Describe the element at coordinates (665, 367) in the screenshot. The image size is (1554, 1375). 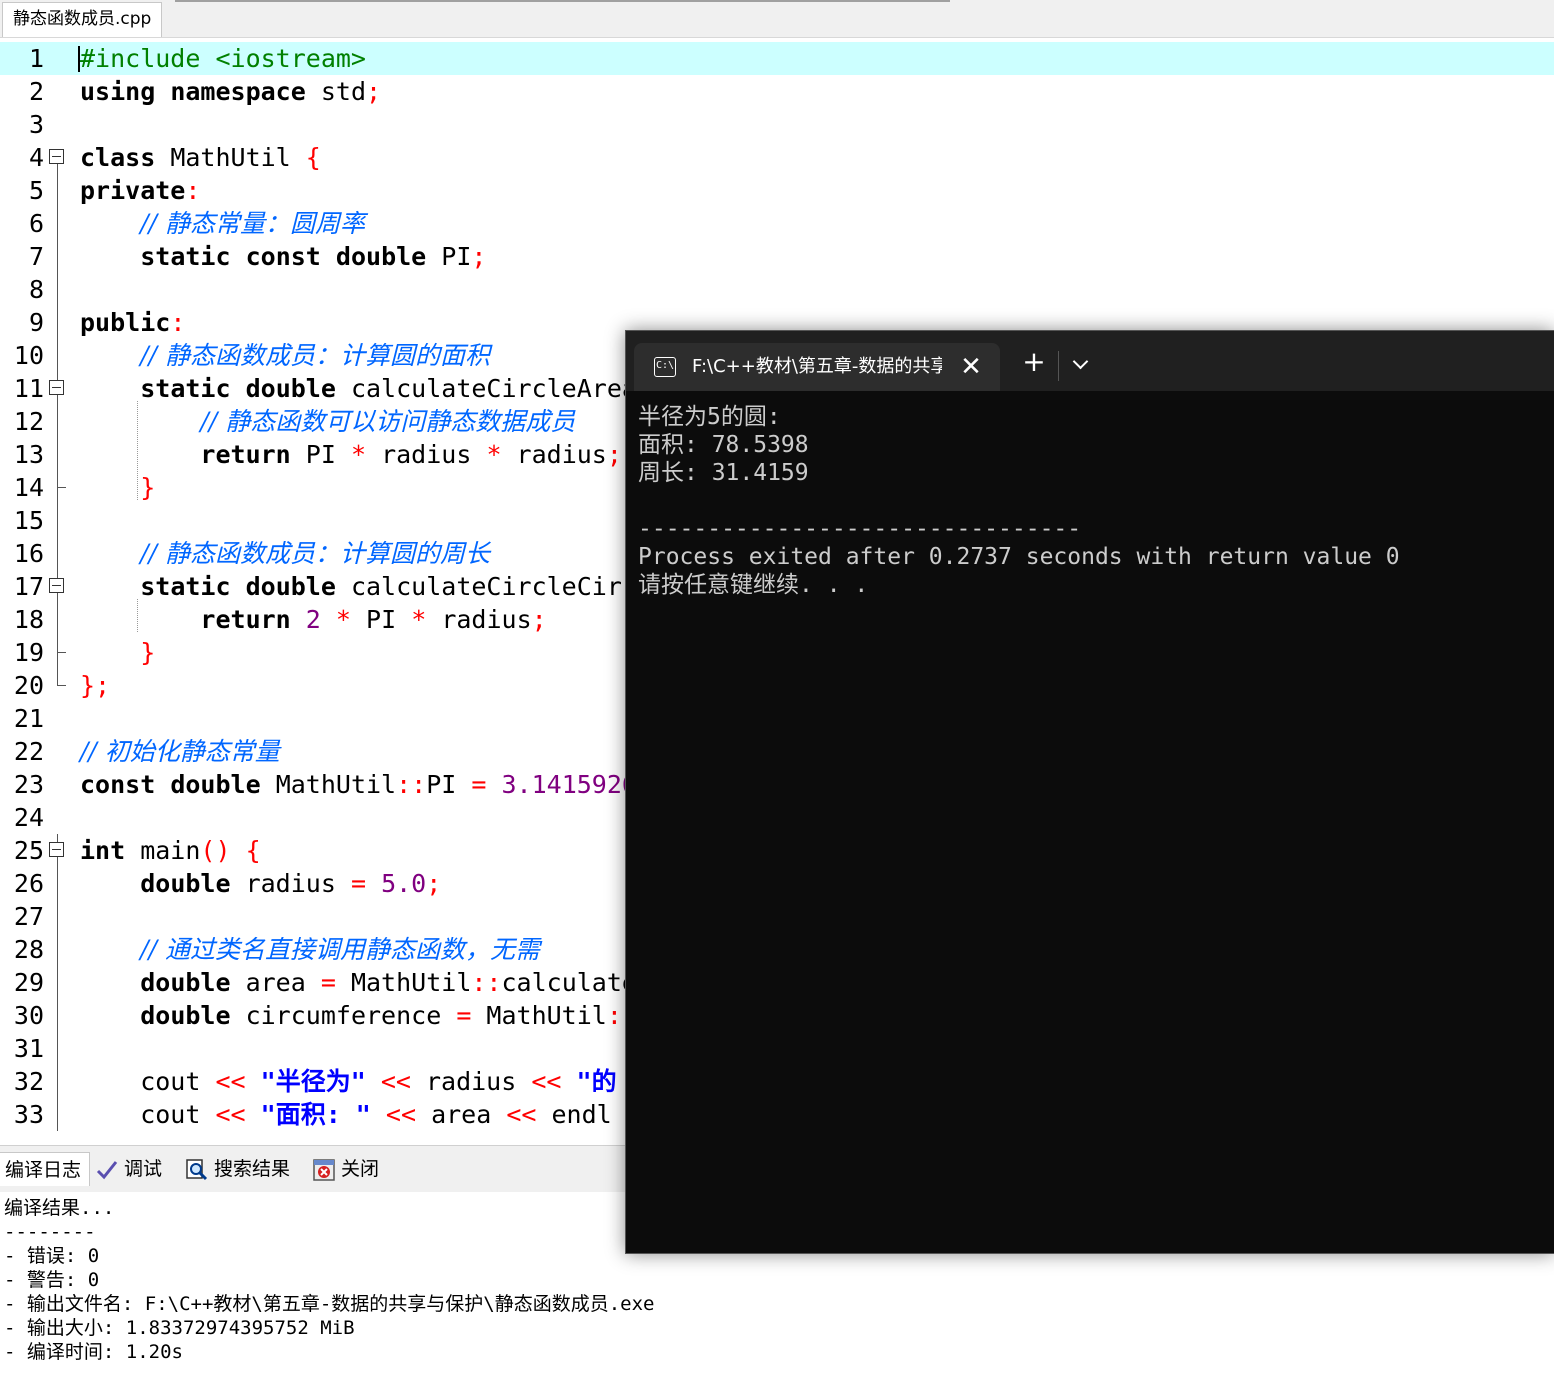
I see `terminal-icon: C:\` at that location.